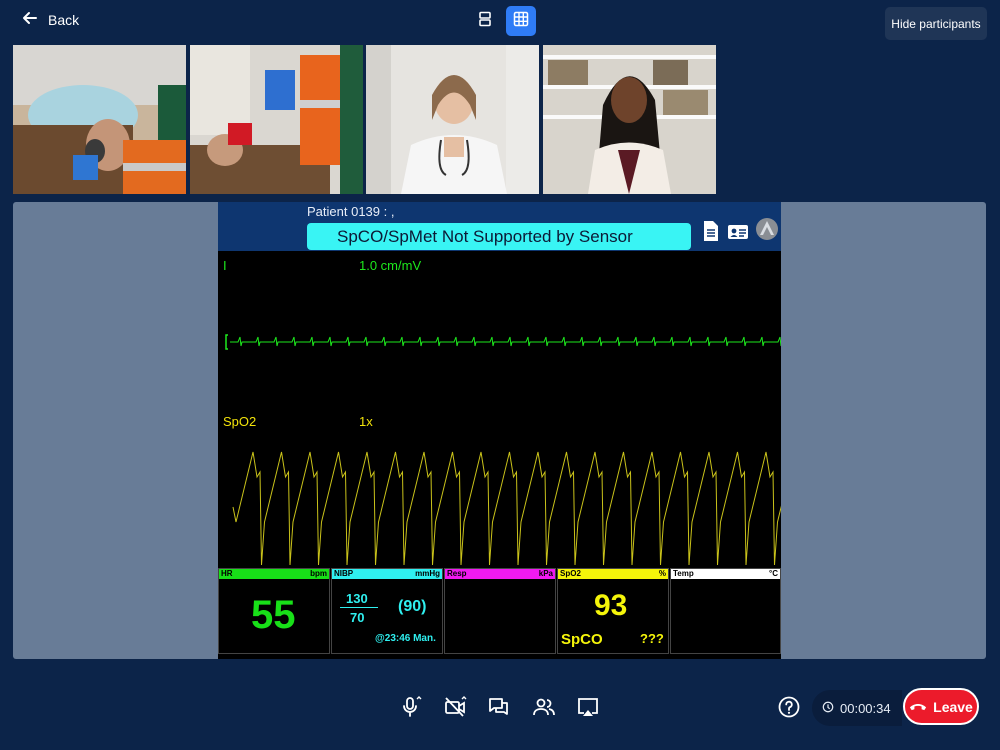  I want to click on camera-off-icon, so click(455, 709).